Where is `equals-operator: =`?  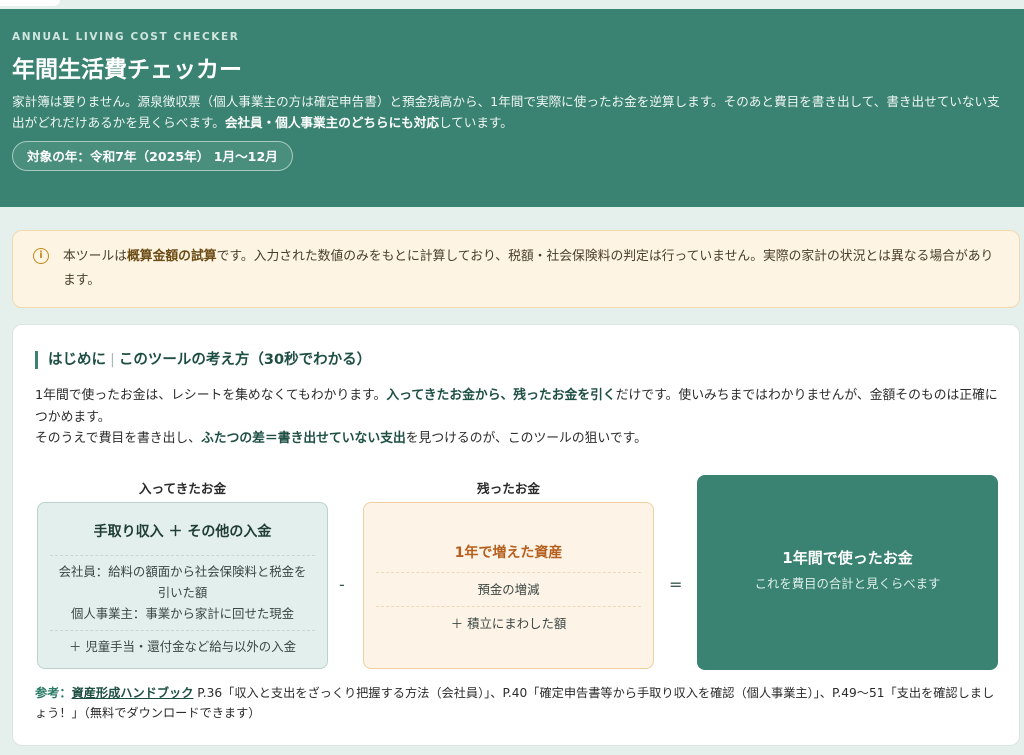
equals-operator: = is located at coordinates (676, 584).